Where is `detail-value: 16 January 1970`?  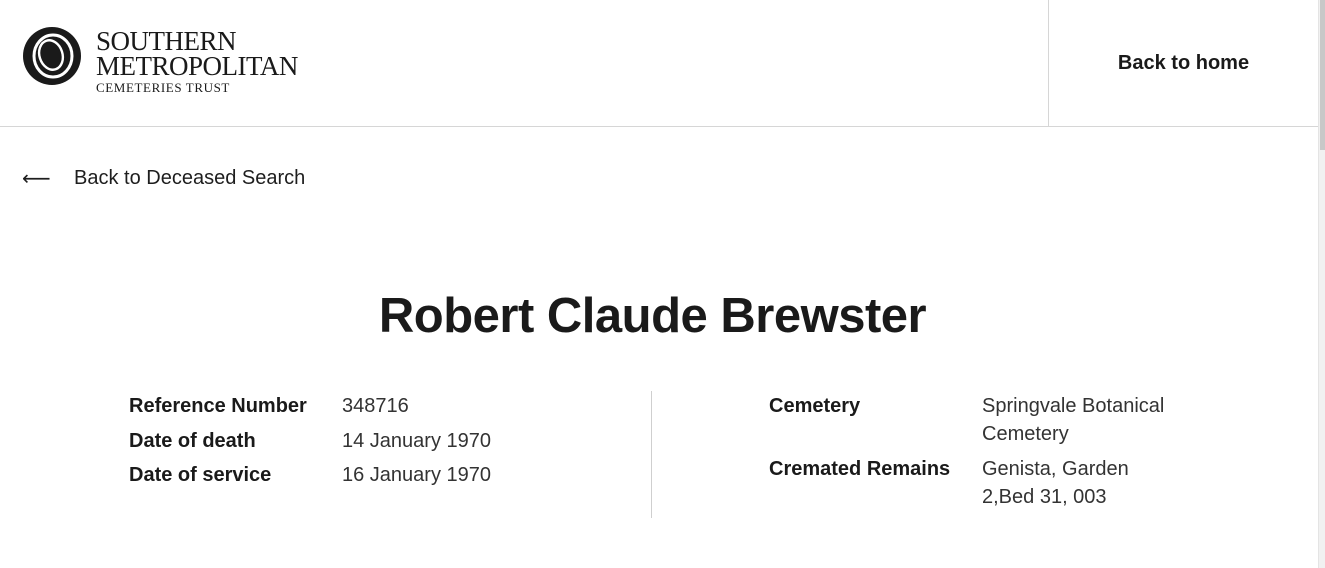 detail-value: 16 January 1970 is located at coordinates (417, 475).